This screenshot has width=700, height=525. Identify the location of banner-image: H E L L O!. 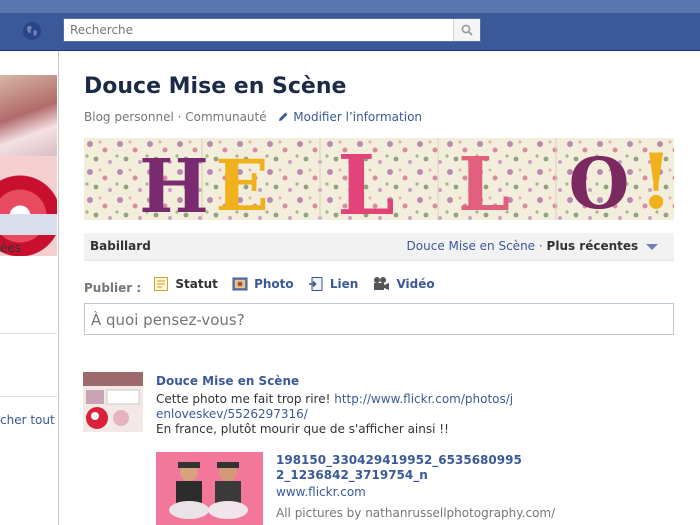
(379, 179).